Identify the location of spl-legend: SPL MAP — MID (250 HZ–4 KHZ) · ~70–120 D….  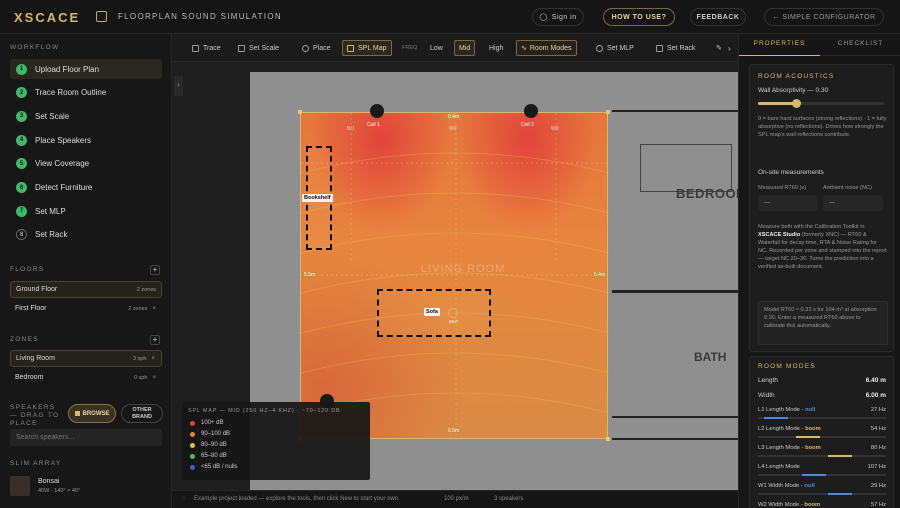
(276, 441).